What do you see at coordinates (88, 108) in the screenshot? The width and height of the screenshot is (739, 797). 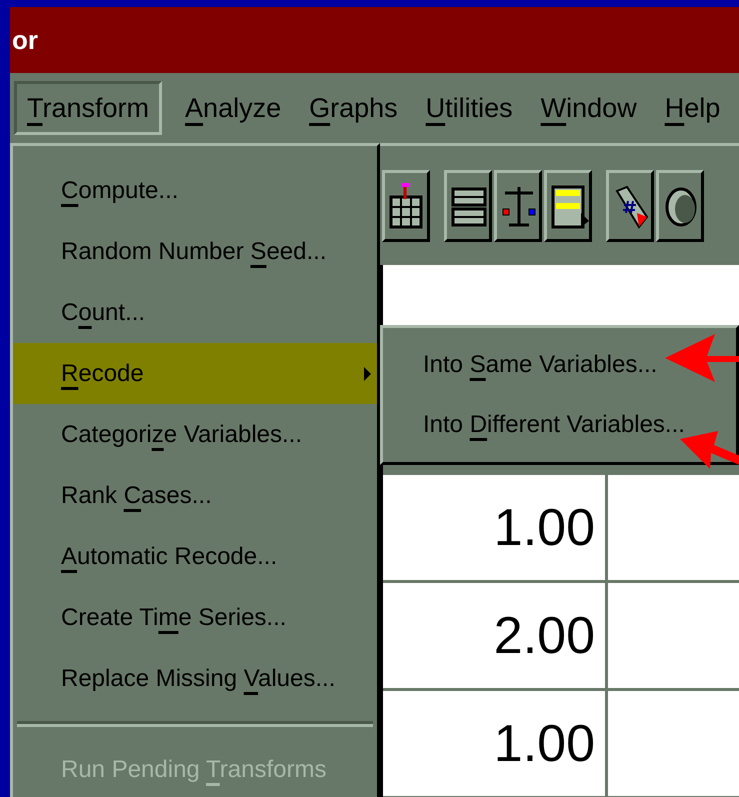 I see `menu-item: Transform` at bounding box center [88, 108].